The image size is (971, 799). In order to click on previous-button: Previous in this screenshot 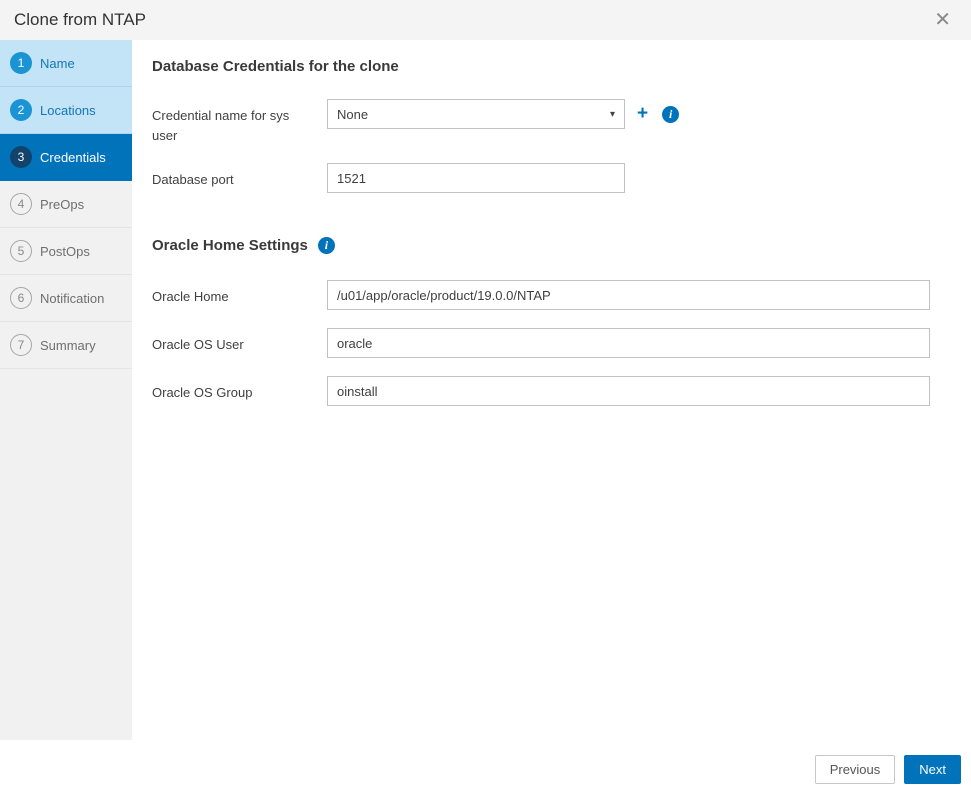, I will do `click(855, 769)`.